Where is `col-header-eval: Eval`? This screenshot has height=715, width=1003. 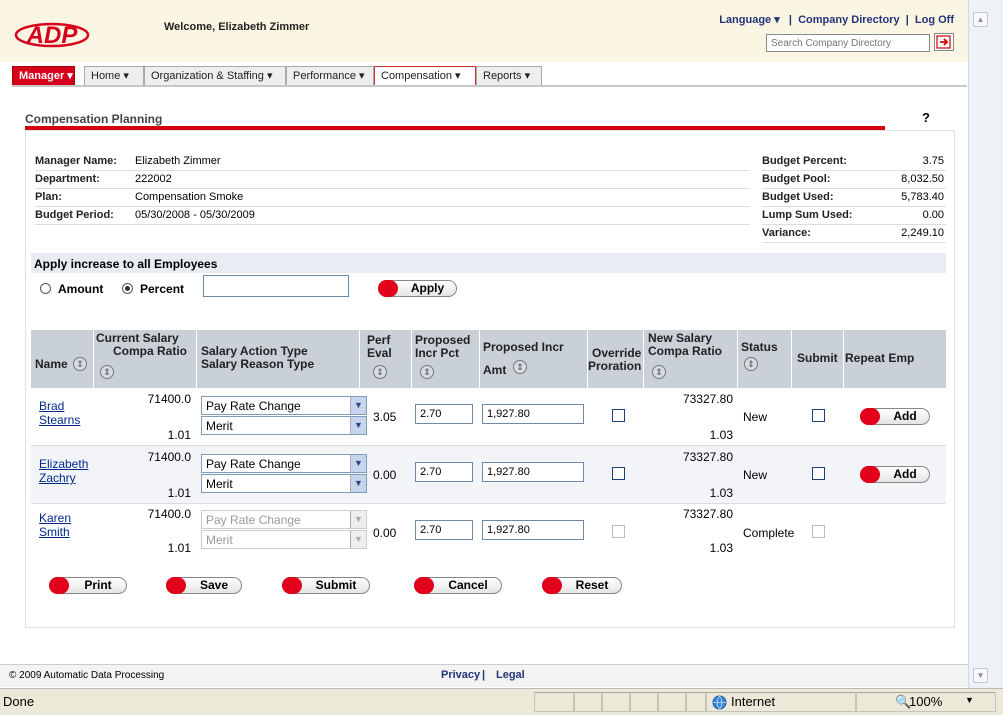 col-header-eval: Eval is located at coordinates (379, 353).